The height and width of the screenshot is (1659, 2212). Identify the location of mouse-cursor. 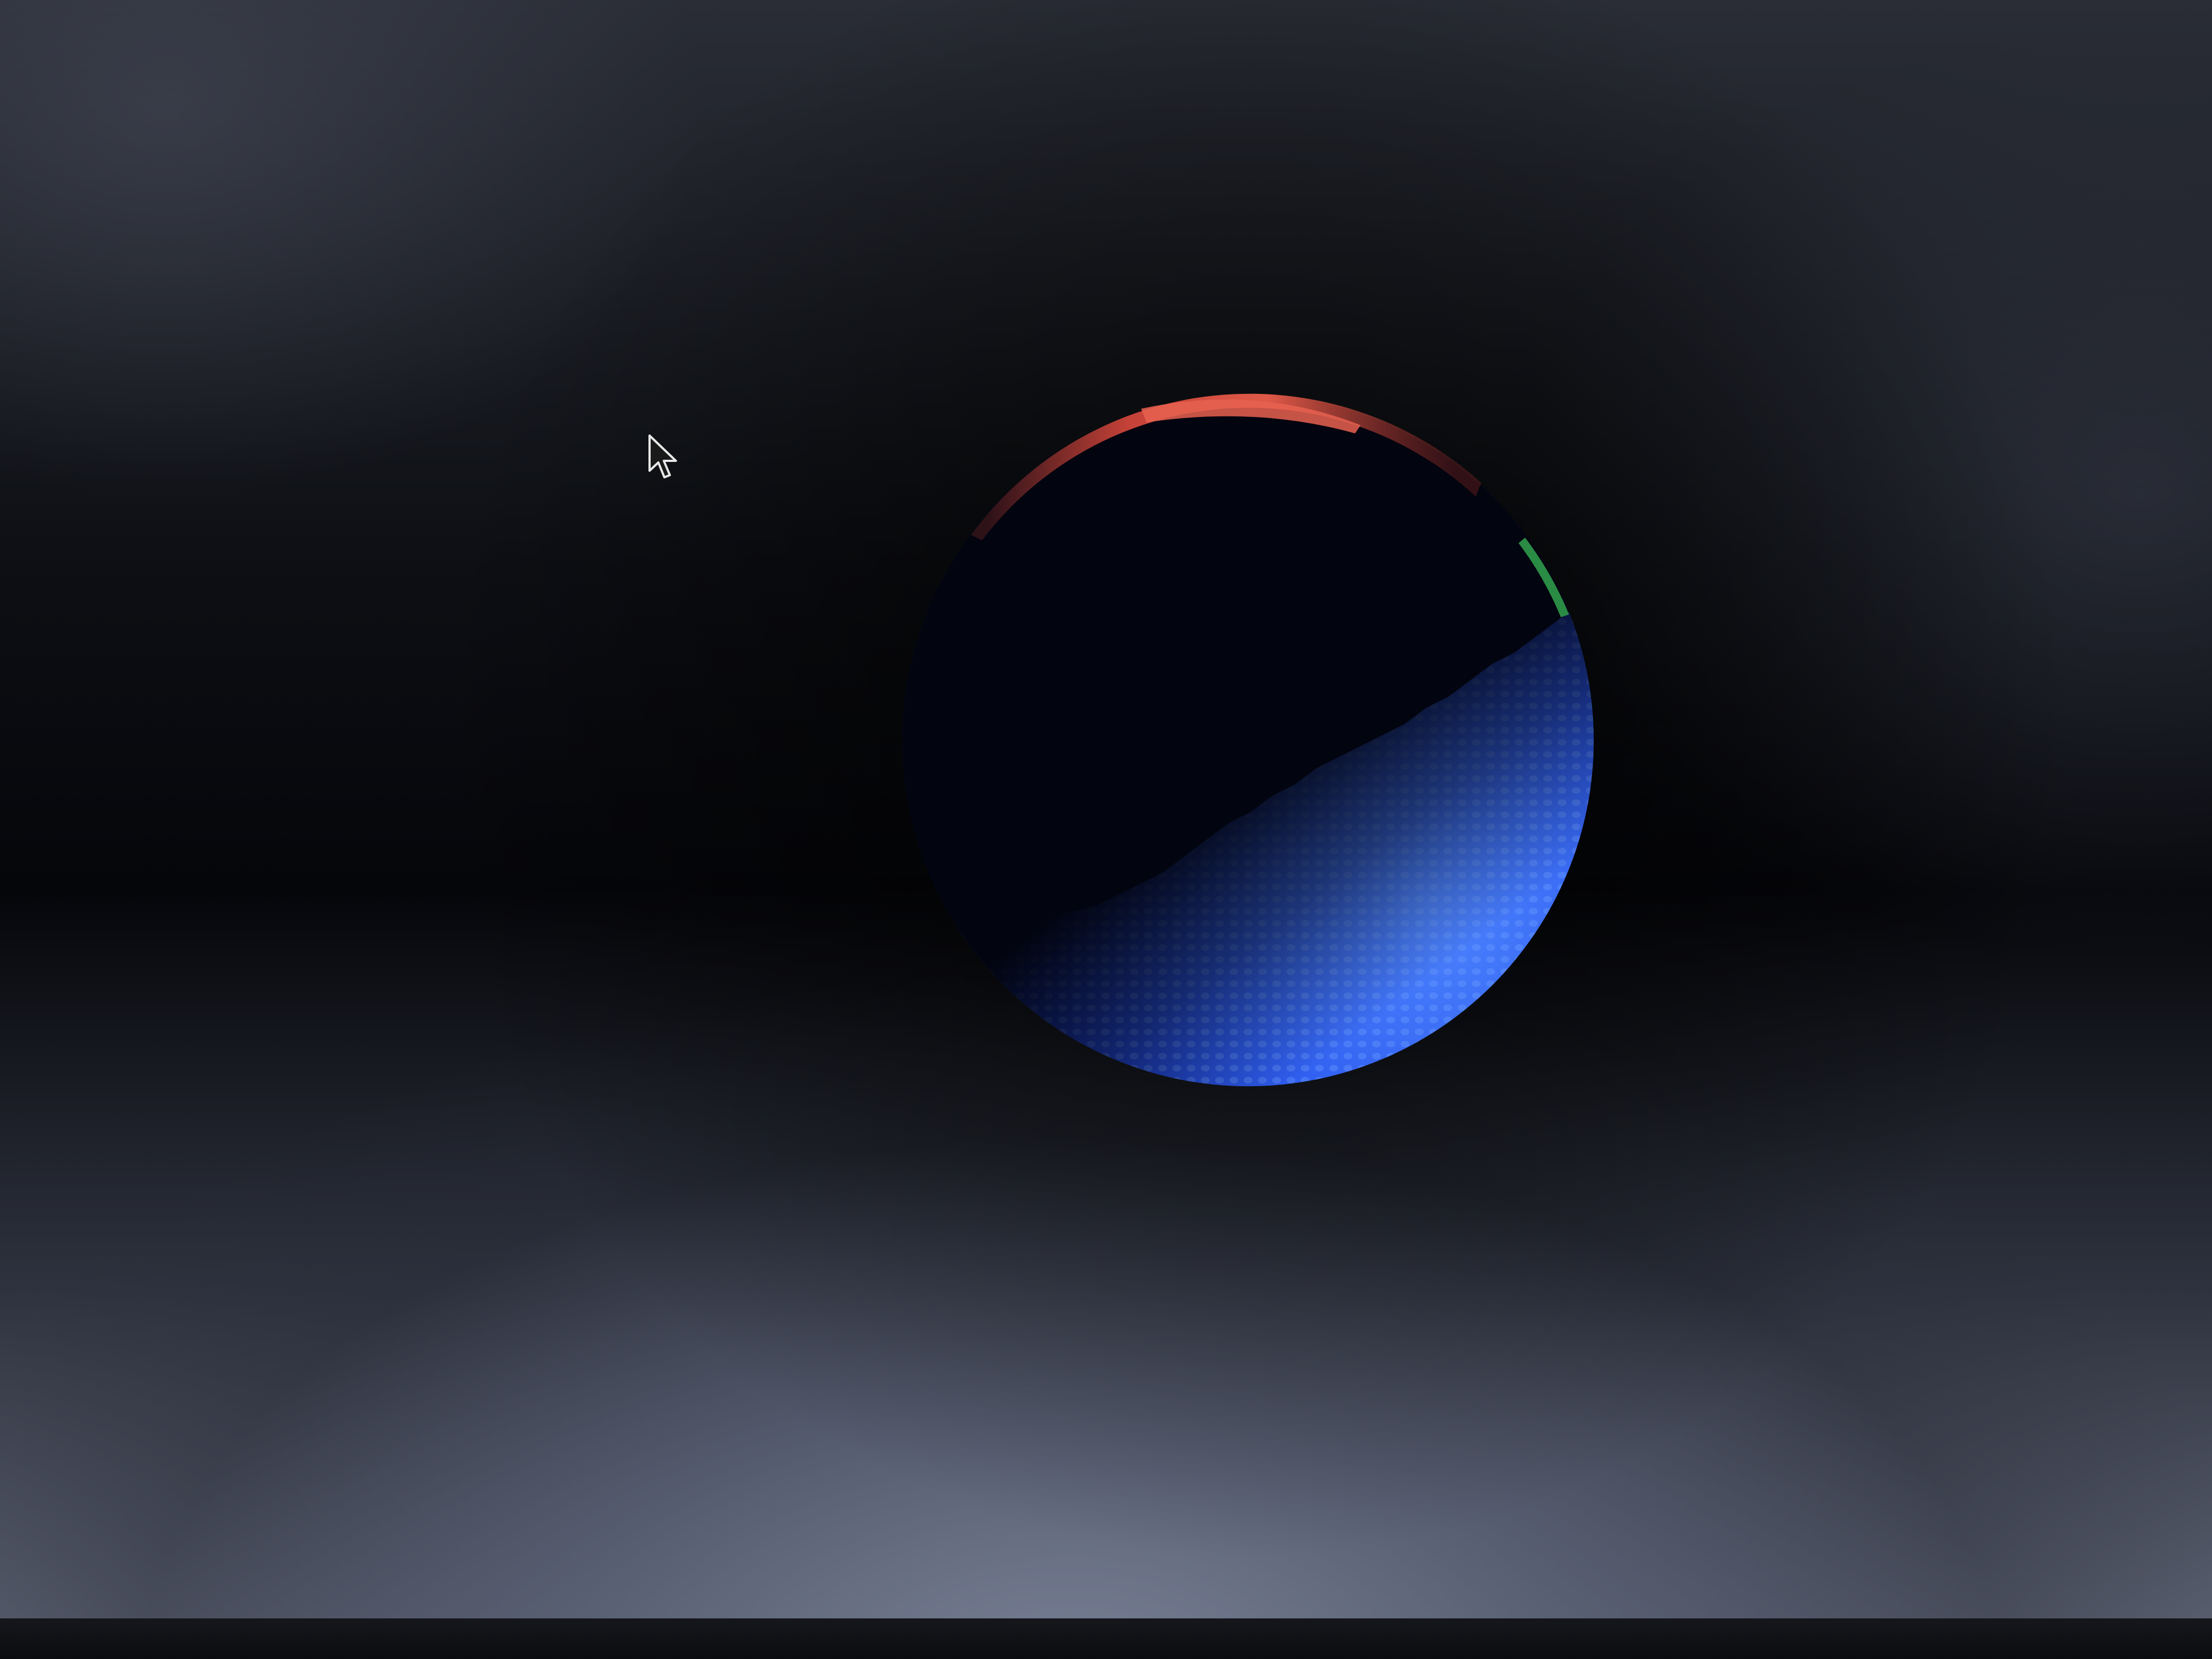
(663, 456).